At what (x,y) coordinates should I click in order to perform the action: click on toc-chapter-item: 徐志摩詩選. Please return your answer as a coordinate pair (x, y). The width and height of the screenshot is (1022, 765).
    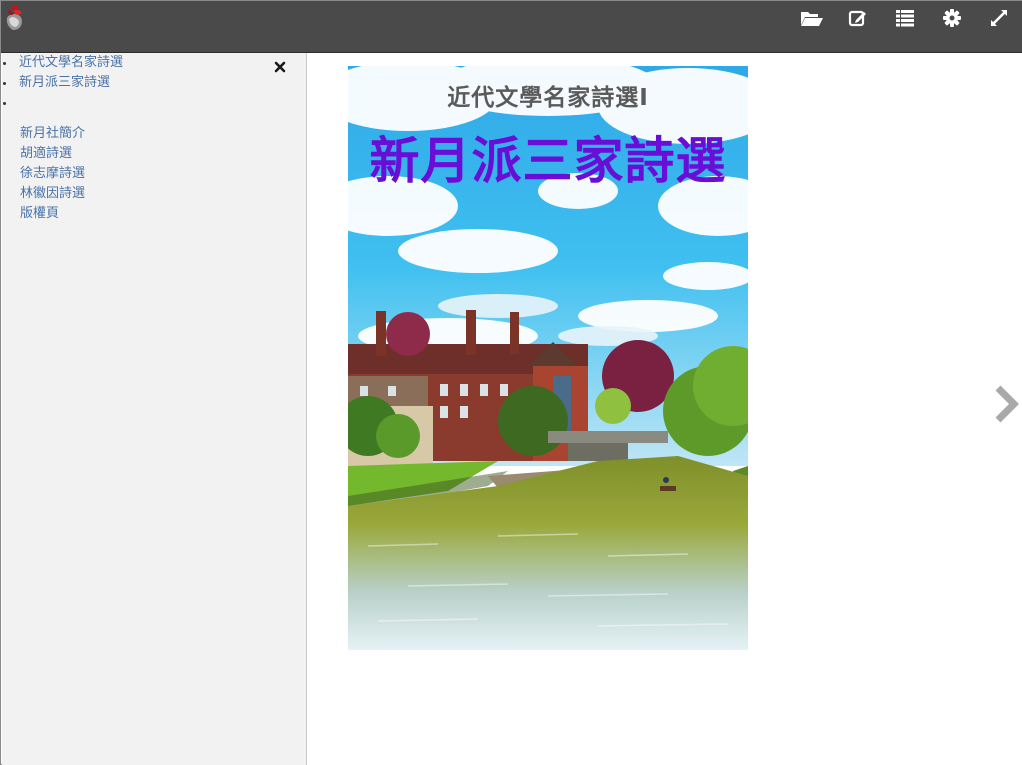
    Looking at the image, I should click on (52, 173).